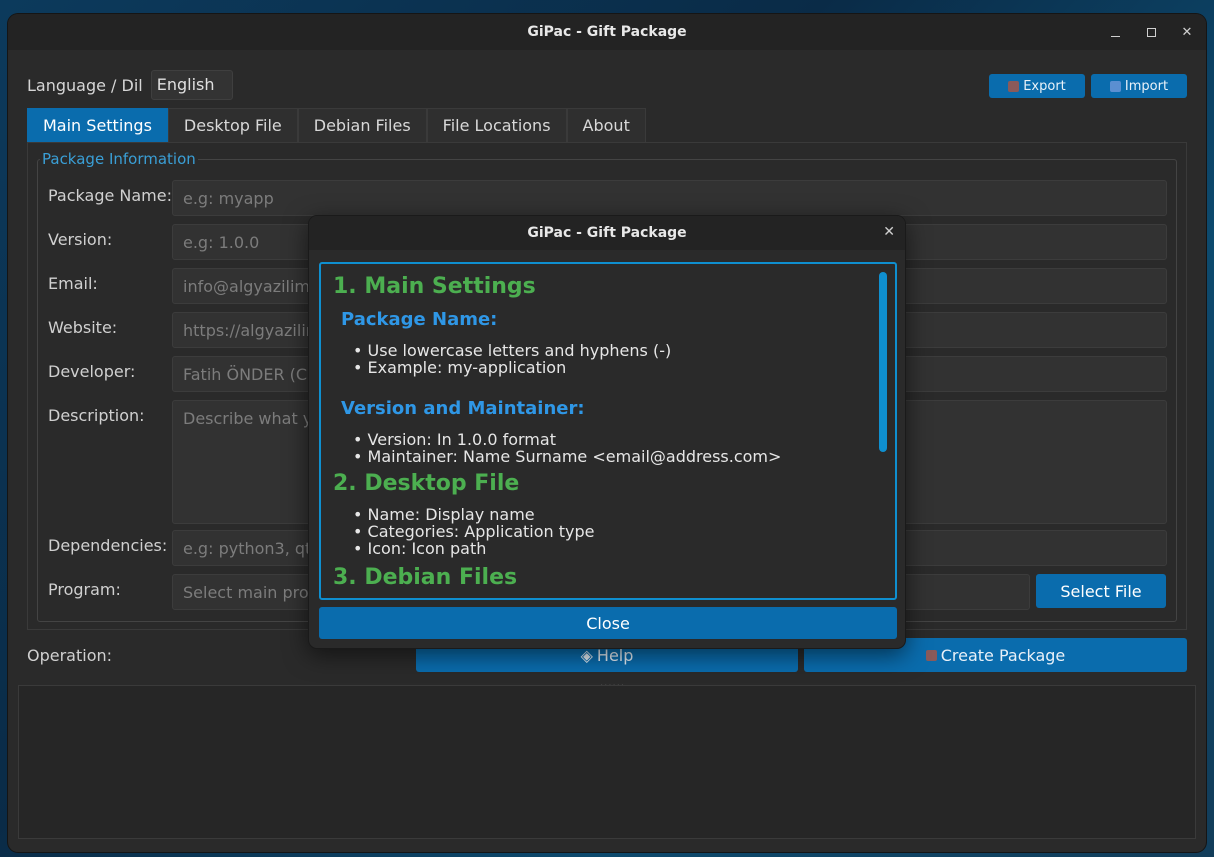  What do you see at coordinates (463, 408) in the screenshot?
I see `subsection-heading: Version and Maintainer:` at bounding box center [463, 408].